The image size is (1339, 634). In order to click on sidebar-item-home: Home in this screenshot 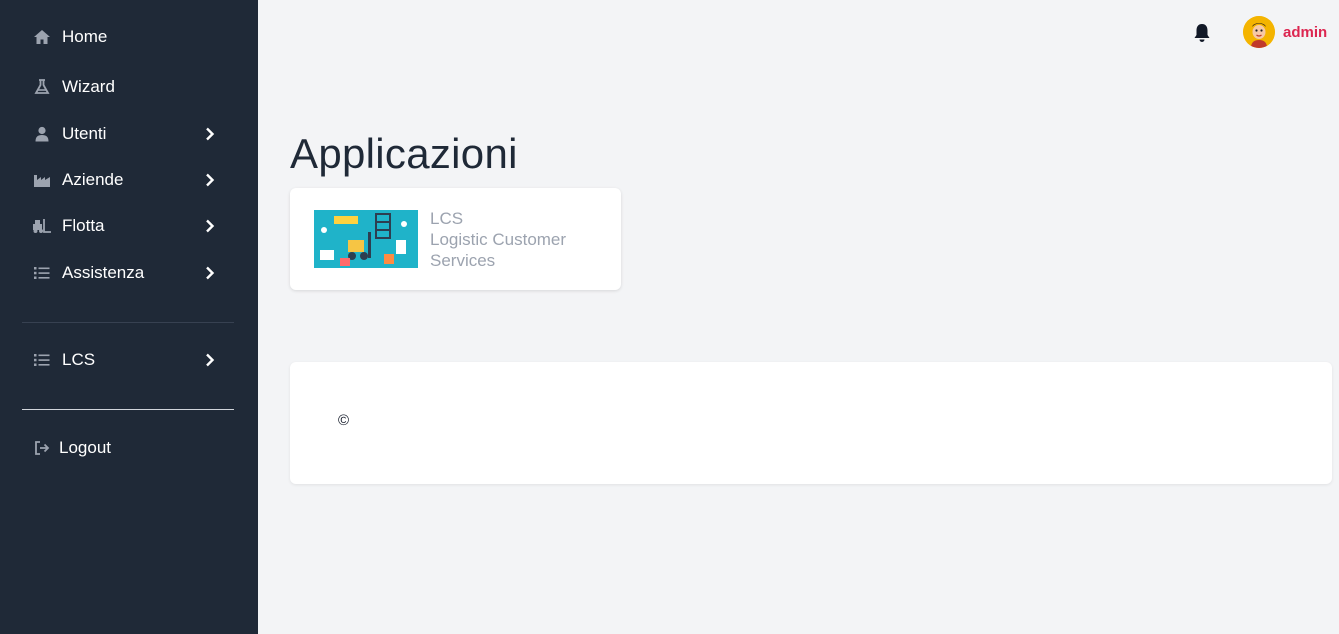, I will do `click(128, 37)`.